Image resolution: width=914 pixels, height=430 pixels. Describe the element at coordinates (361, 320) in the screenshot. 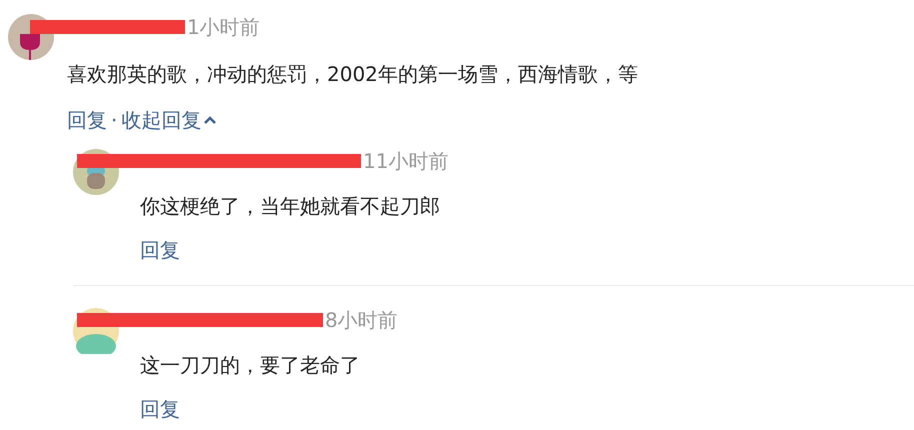

I see `timestamp: 8小时前` at that location.